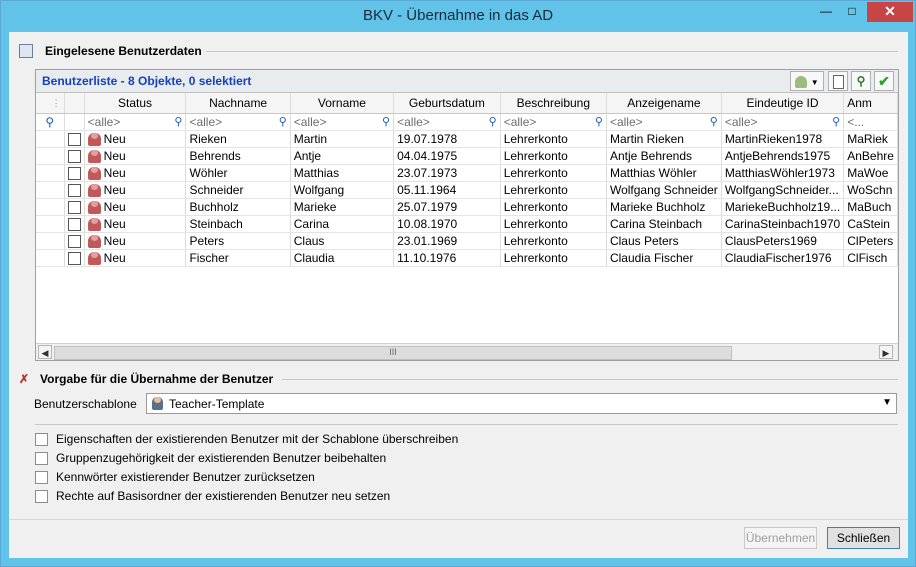 The image size is (916, 567). What do you see at coordinates (870, 103) in the screenshot?
I see `column-header-anm: Anm` at bounding box center [870, 103].